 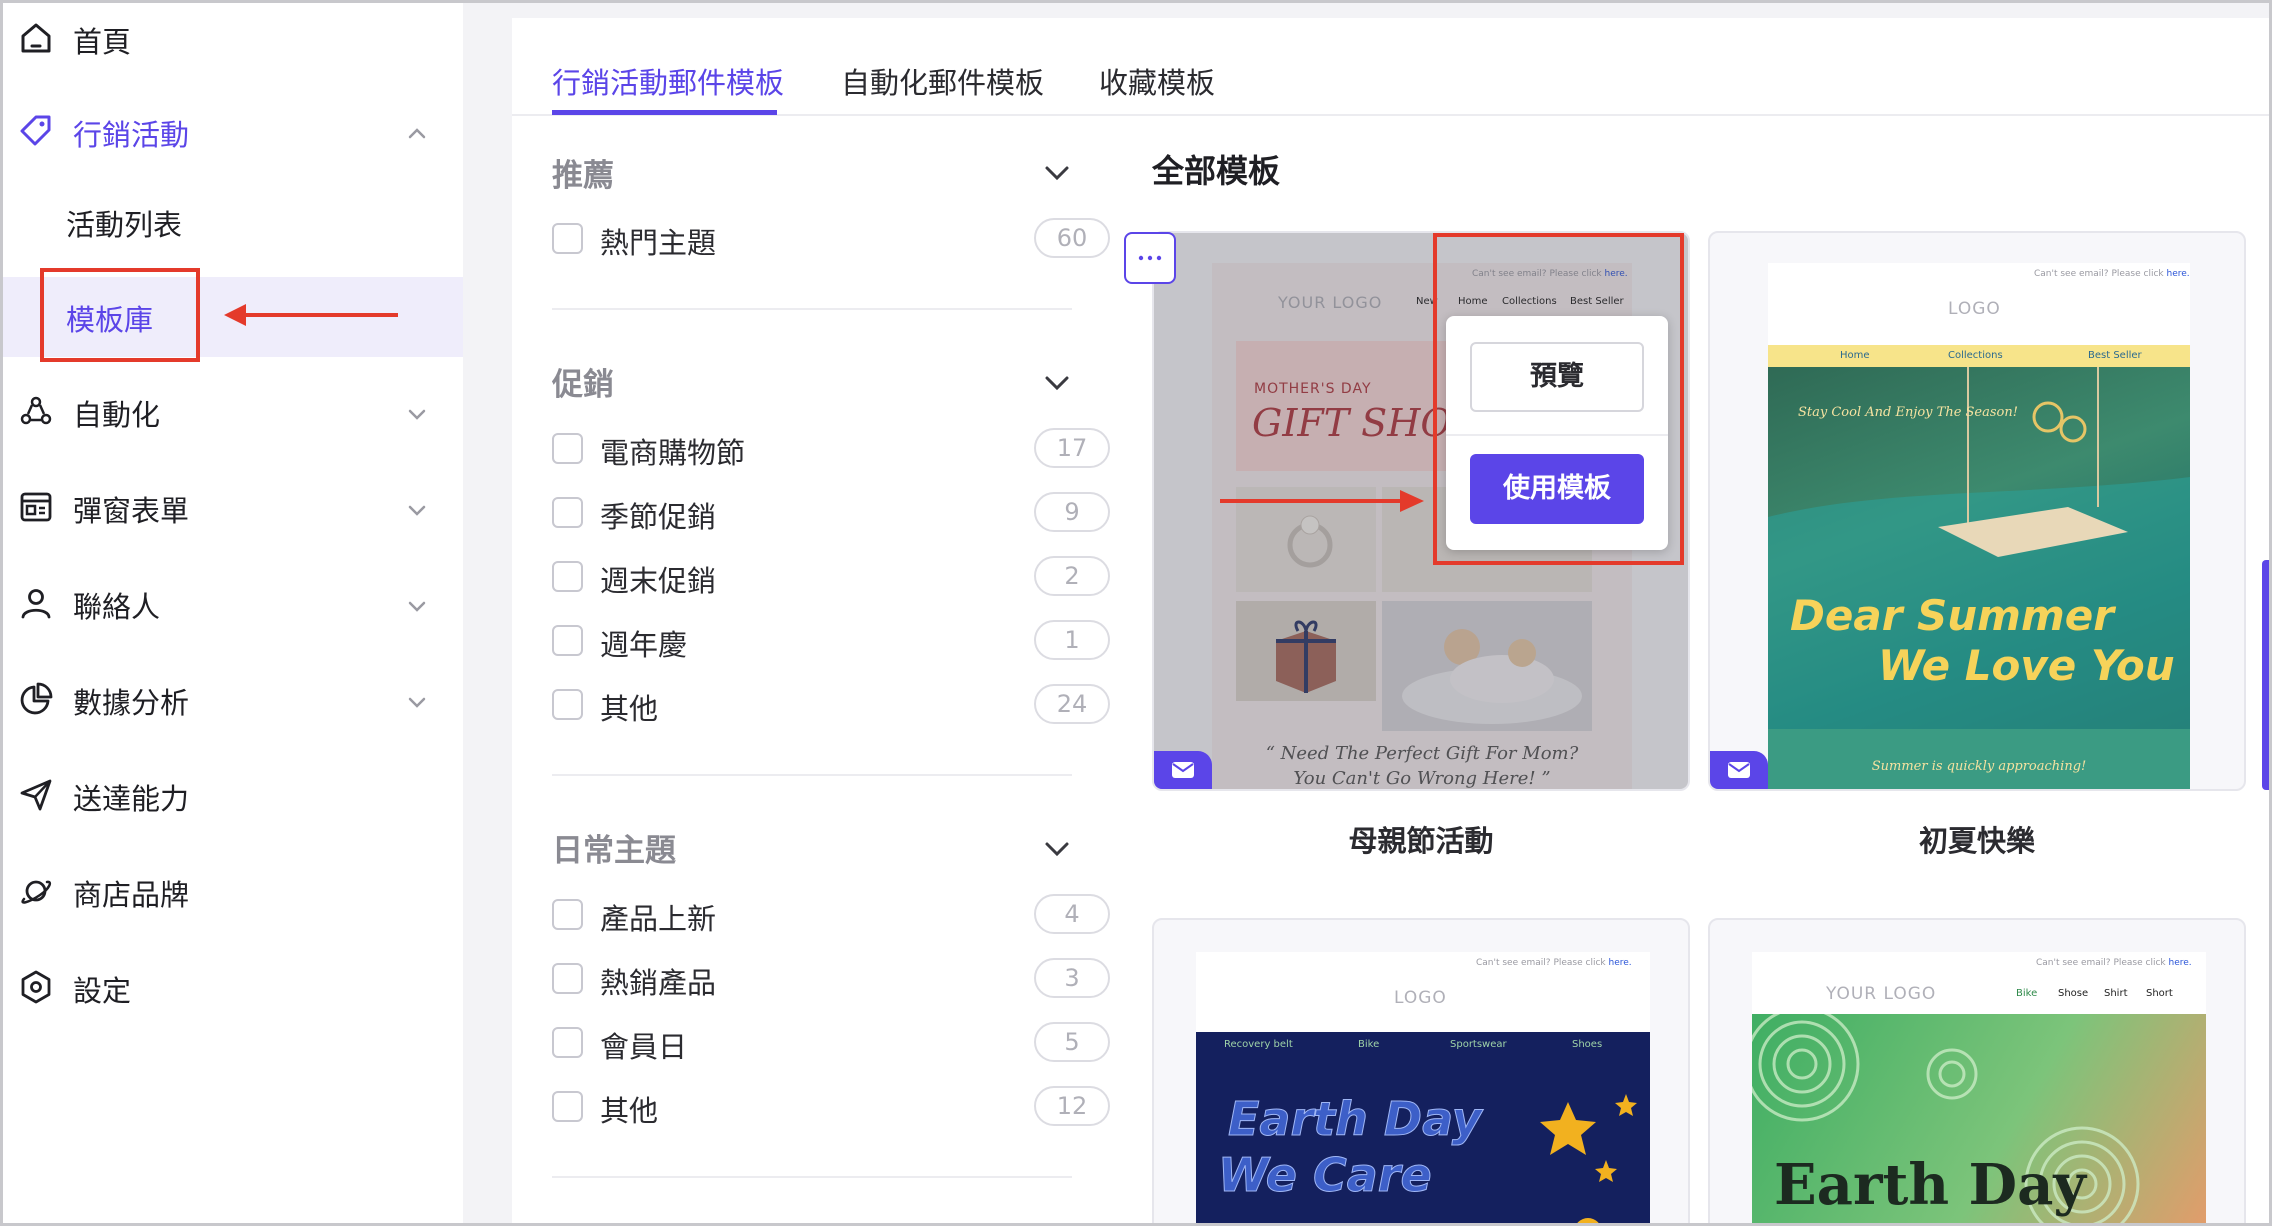 I want to click on filter-option-label: 其他, so click(x=629, y=1111).